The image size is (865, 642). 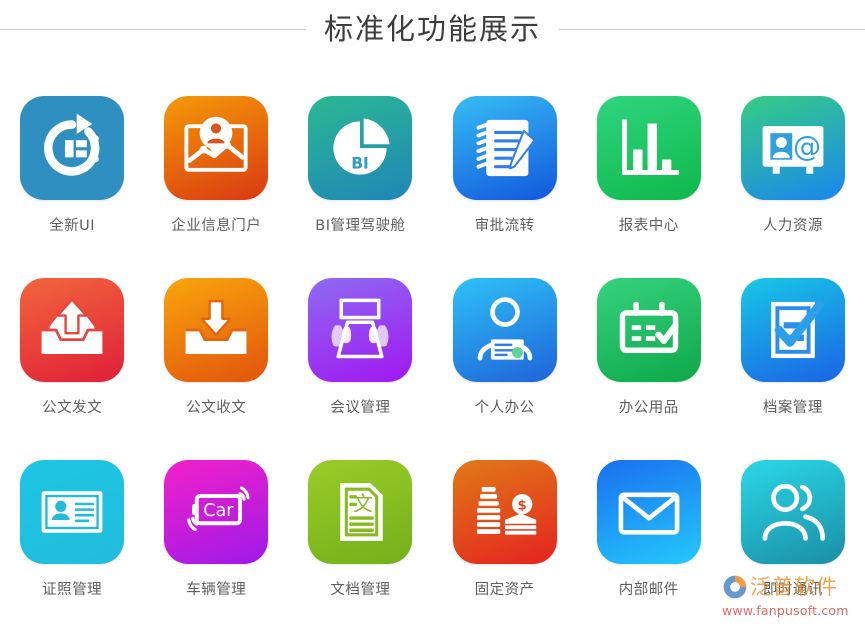 What do you see at coordinates (360, 408) in the screenshot?
I see `module-label: 会议管理` at bounding box center [360, 408].